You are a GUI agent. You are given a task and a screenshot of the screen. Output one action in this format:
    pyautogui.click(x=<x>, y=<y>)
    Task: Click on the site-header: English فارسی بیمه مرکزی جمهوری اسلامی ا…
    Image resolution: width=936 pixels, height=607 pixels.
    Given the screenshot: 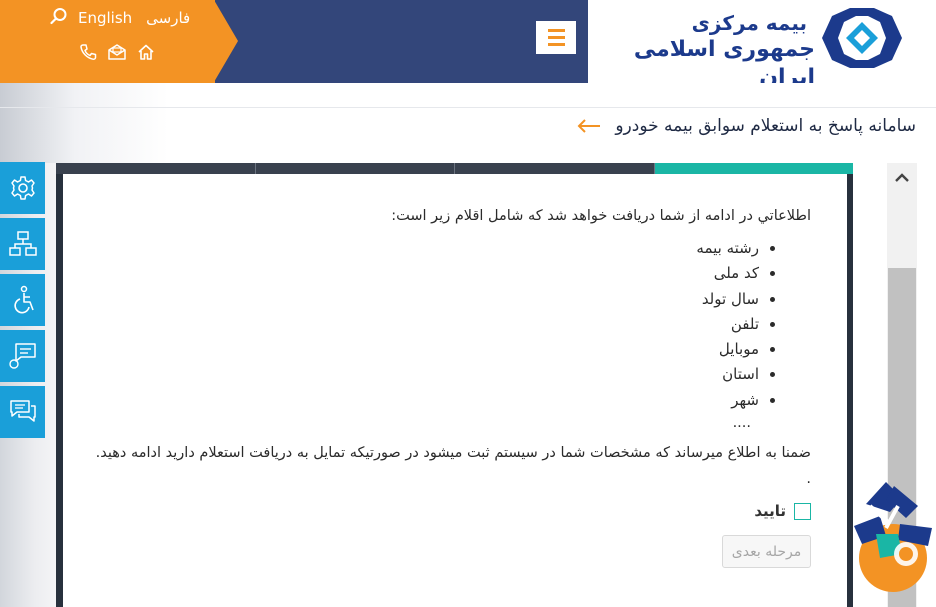 What is the action you would take?
    pyautogui.click(x=468, y=45)
    